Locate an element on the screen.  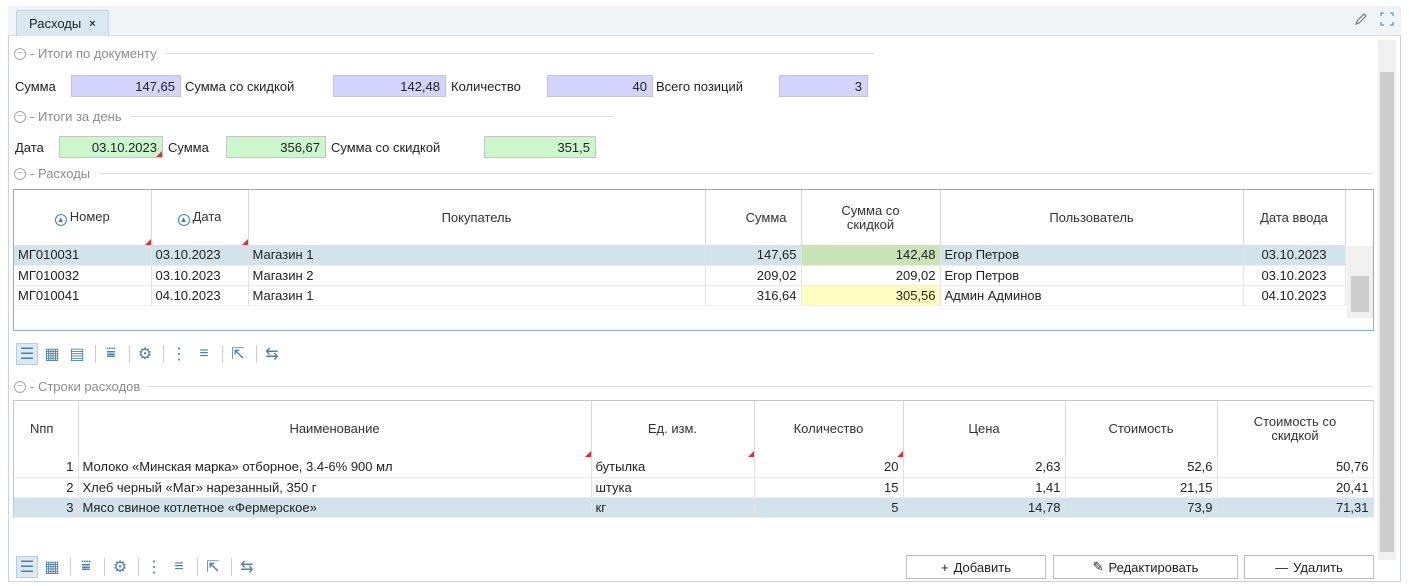
expenses-toolbar: ☰ ▦ ▤ ⩸ ⚙ ⋮ ≡ ⇱ ⇆ is located at coordinates (151, 354).